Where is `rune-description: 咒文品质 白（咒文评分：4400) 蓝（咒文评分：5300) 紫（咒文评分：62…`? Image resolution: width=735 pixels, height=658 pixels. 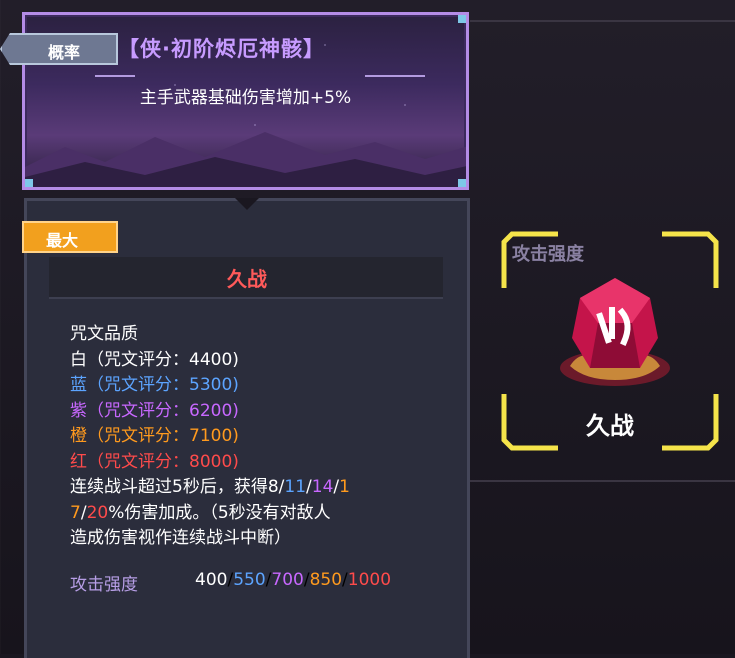
rune-description: 咒文品质 白（咒文评分：4400) 蓝（咒文评分：5300) 紫（咒文评分：62… is located at coordinates (210, 437).